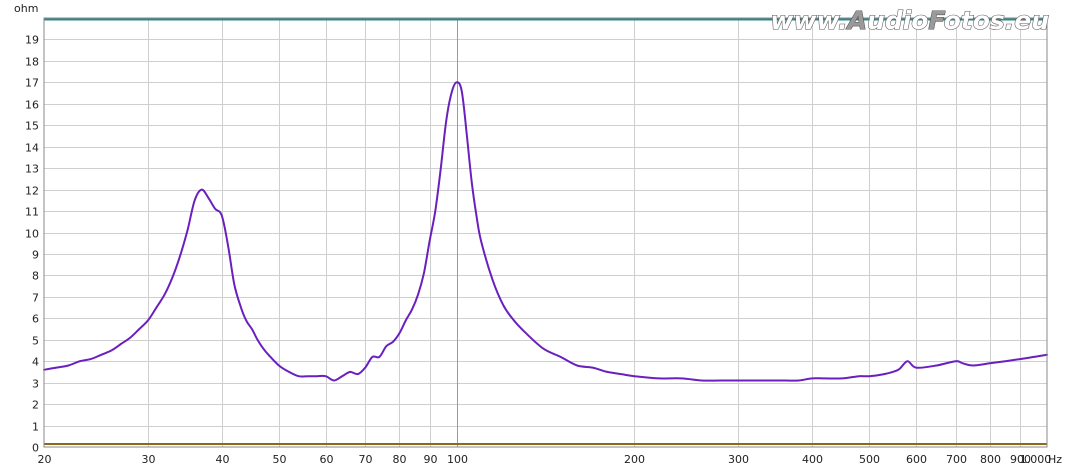 The image size is (1068, 471). Describe the element at coordinates (35, 255) in the screenshot. I see `y-tick-label: 9` at that location.